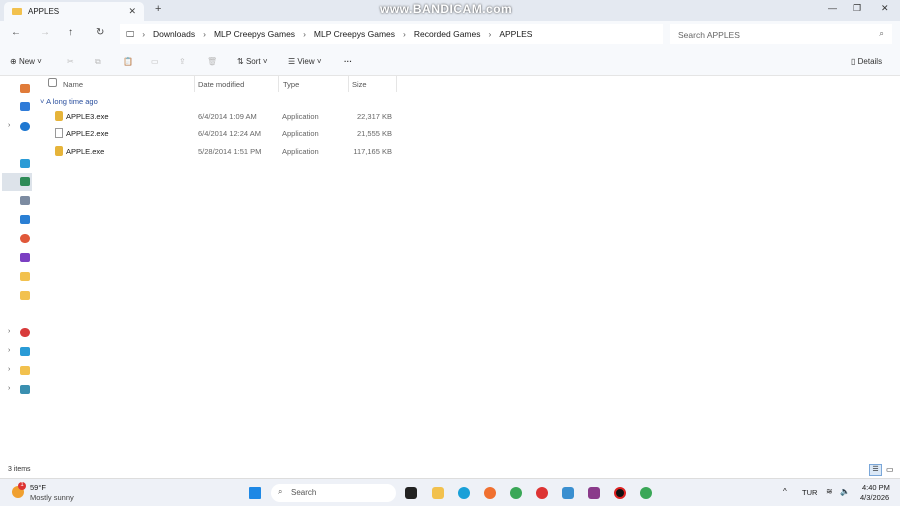 The height and width of the screenshot is (506, 900). Describe the element at coordinates (490, 493) in the screenshot. I see `firefox-icon` at that location.